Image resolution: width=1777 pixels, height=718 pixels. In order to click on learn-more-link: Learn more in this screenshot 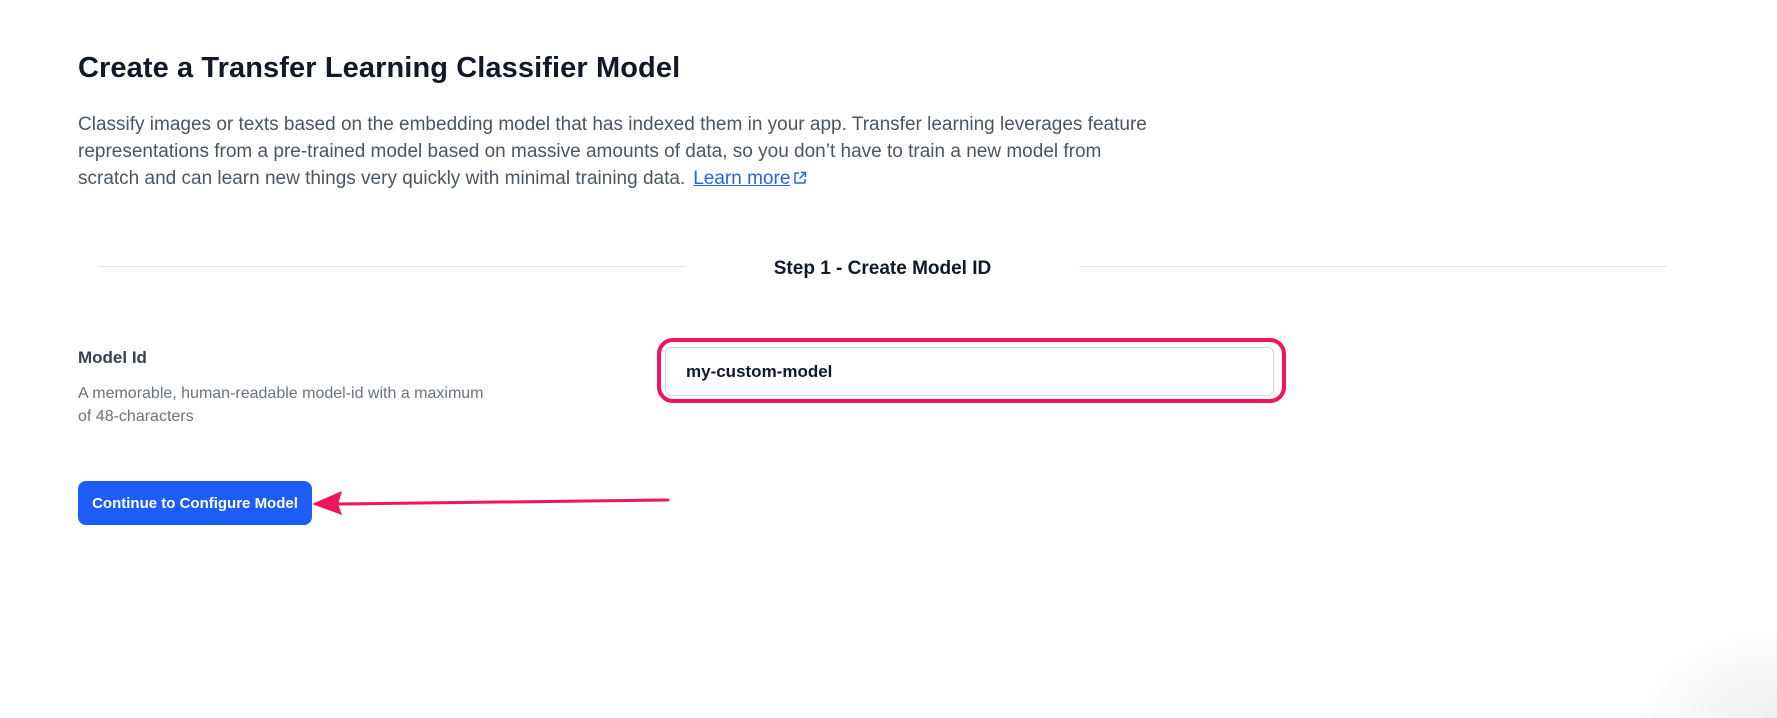, I will do `click(750, 178)`.